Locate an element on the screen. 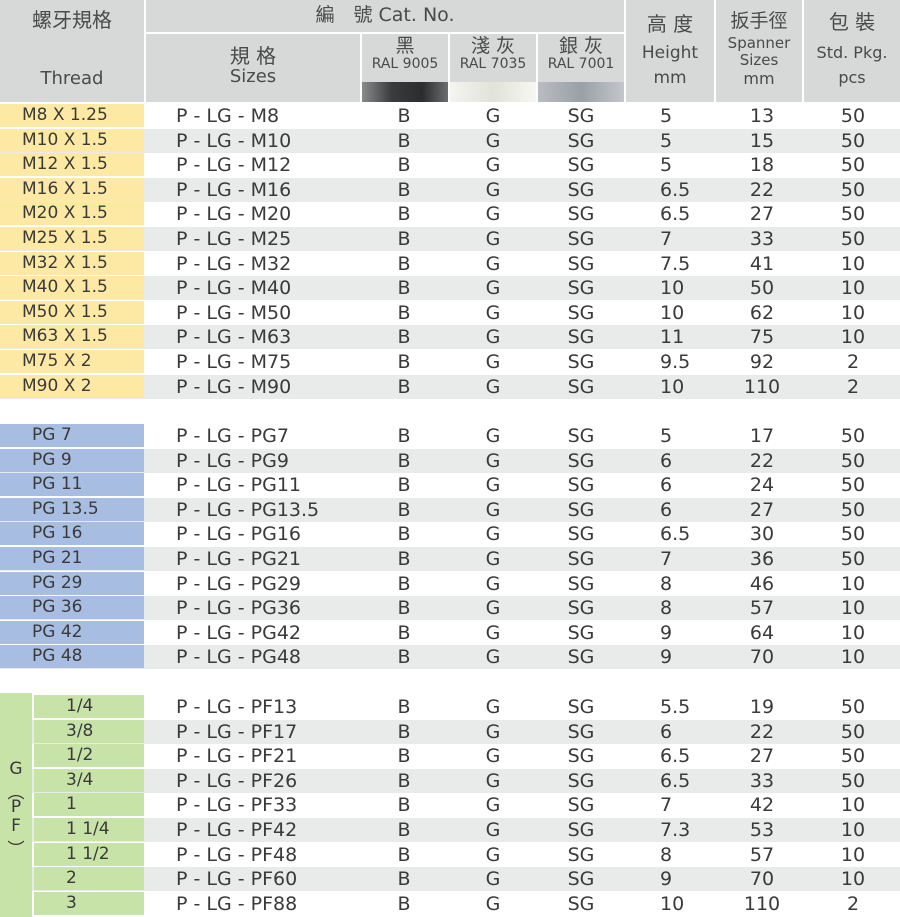 The image size is (900, 917). package-title-cn: 包 裝 is located at coordinates (852, 22).